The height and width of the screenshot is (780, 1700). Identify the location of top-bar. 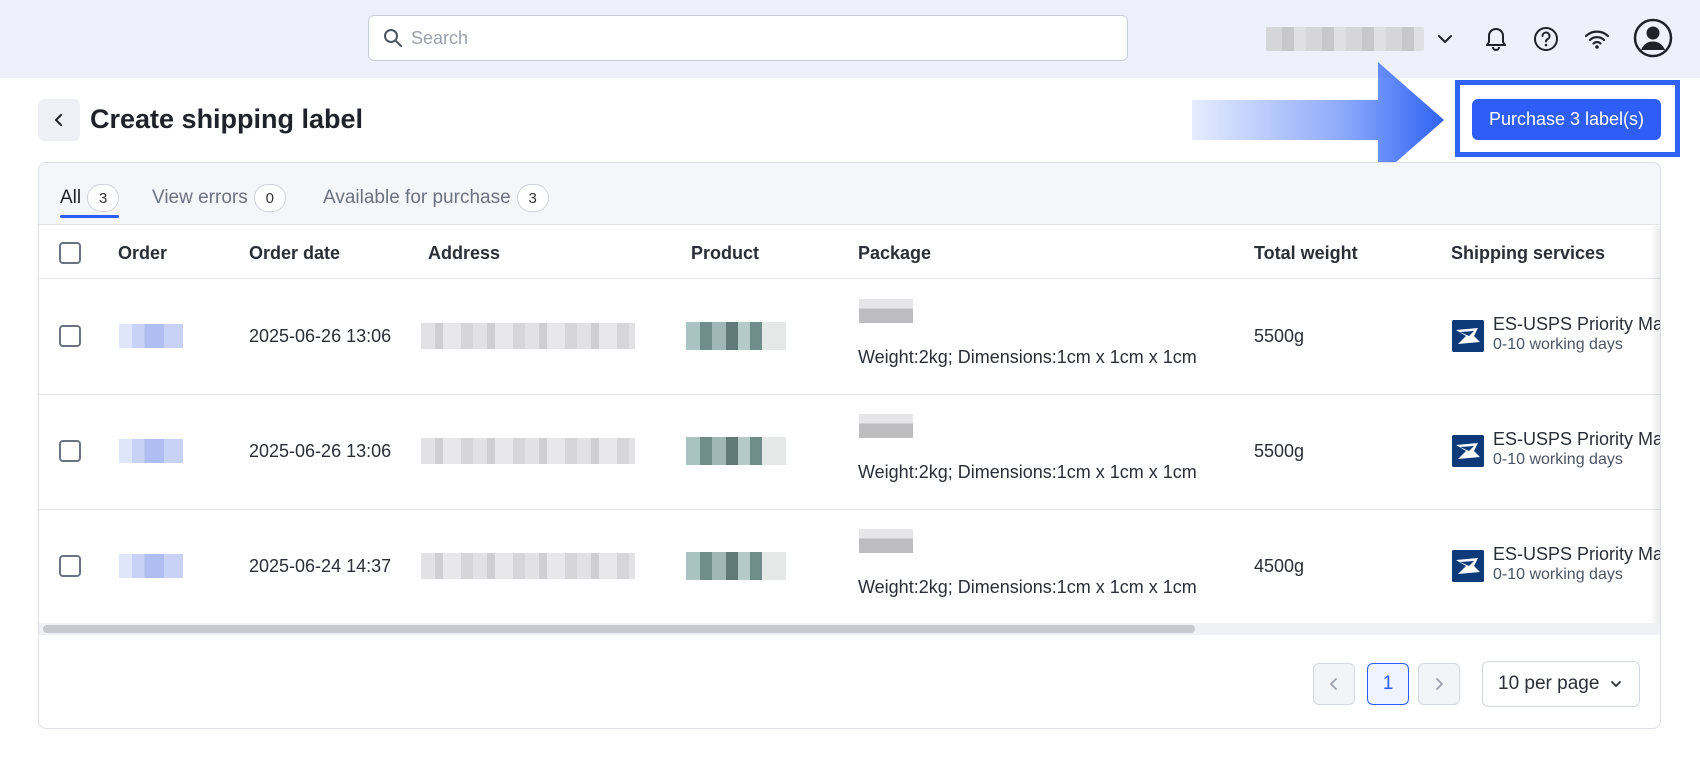
(850, 39).